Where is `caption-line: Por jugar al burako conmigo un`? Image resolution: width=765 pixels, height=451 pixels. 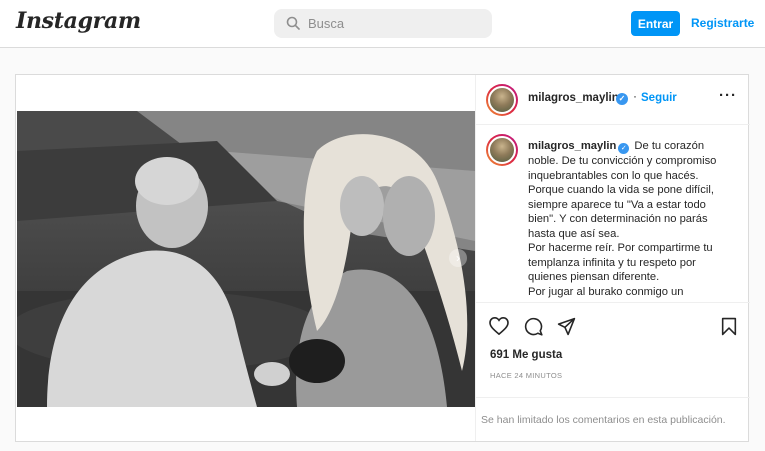 caption-line: Por jugar al burako conmigo un is located at coordinates (606, 291).